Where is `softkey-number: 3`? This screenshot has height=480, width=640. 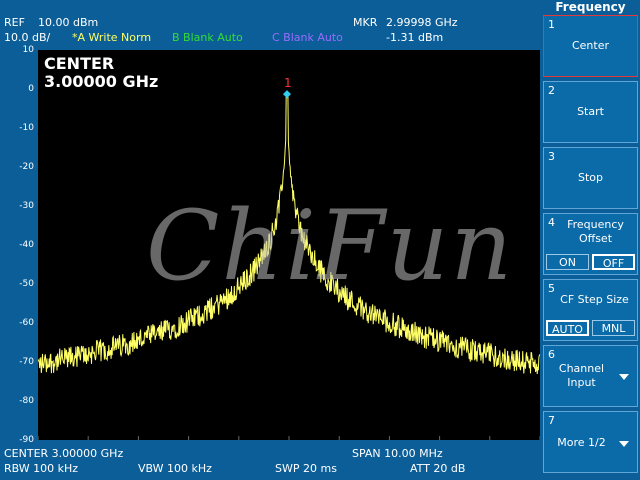
softkey-number: 3 is located at coordinates (551, 156).